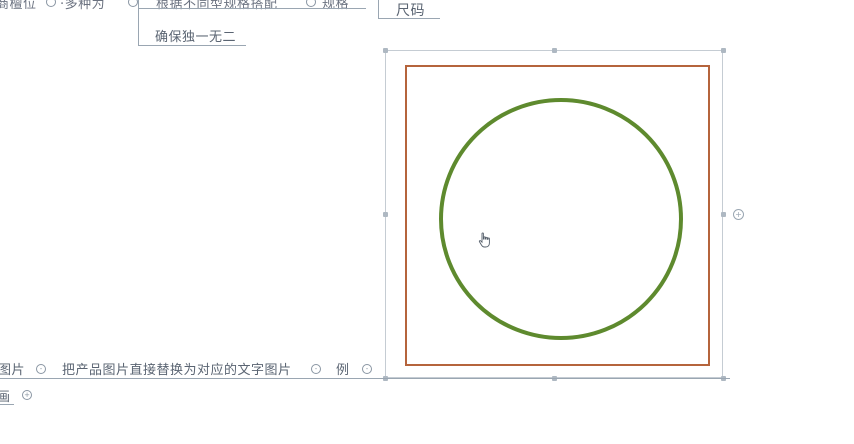 The height and width of the screenshot is (444, 854). What do you see at coordinates (12, 368) in the screenshot?
I see `bottom-node-fragment: 图片` at bounding box center [12, 368].